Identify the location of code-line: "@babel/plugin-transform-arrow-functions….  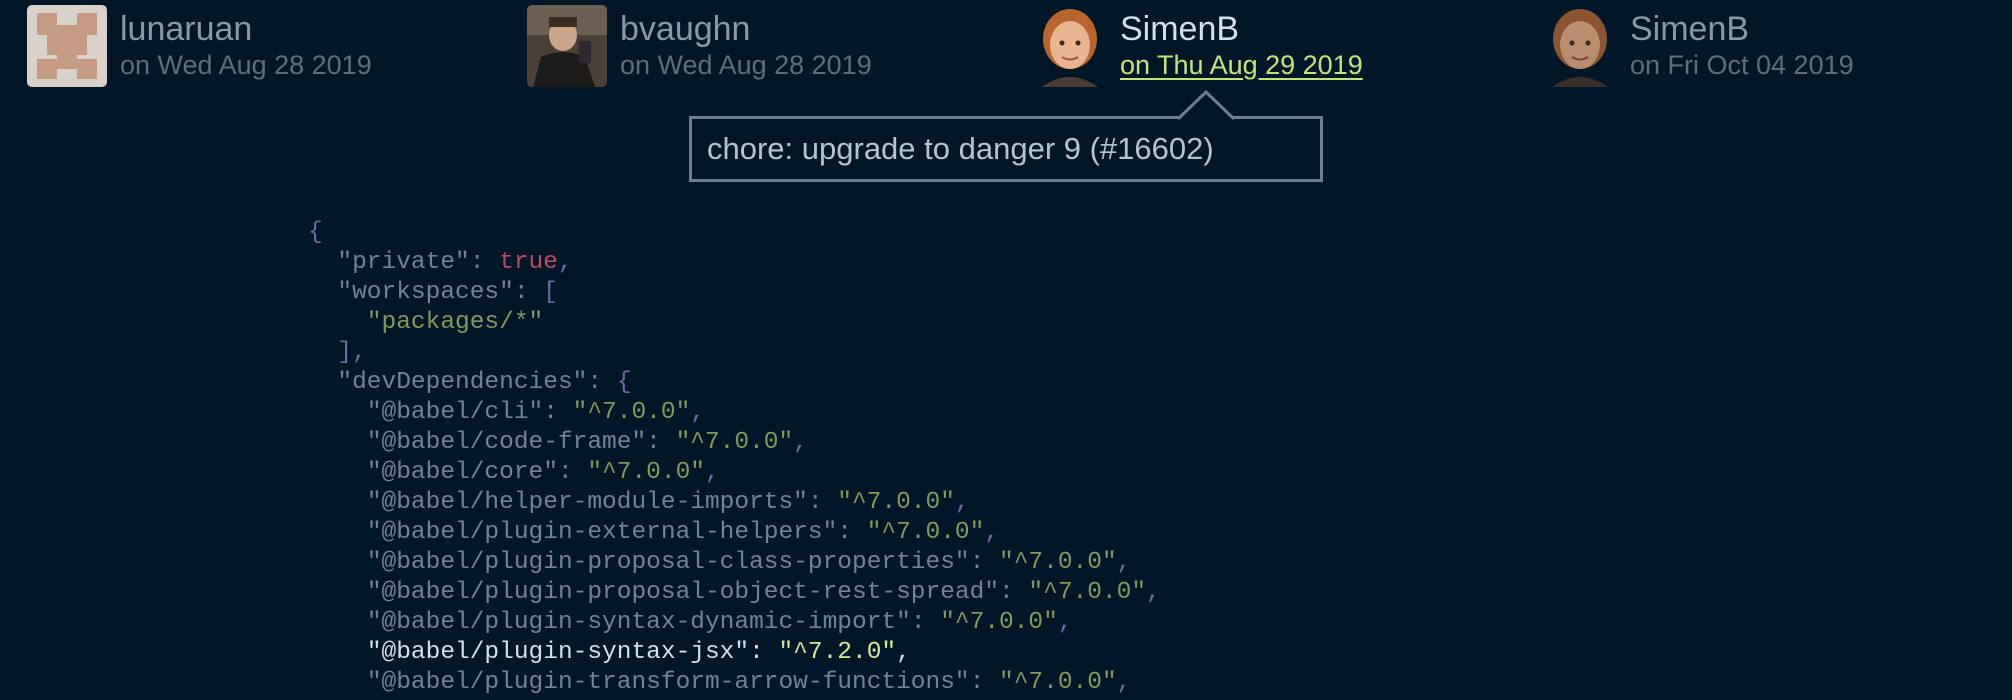
(734, 683).